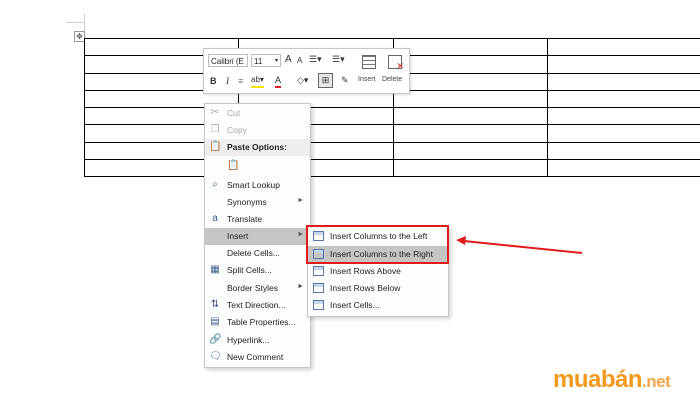  I want to click on delete-label: Delete, so click(392, 79).